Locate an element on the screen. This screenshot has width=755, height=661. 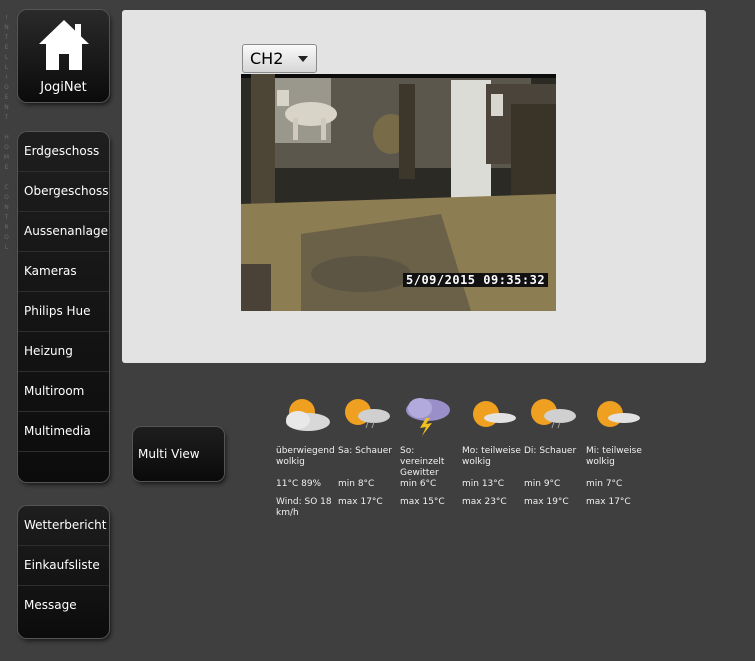
weather-condition: überwiegend wolkig is located at coordinates (305, 456).